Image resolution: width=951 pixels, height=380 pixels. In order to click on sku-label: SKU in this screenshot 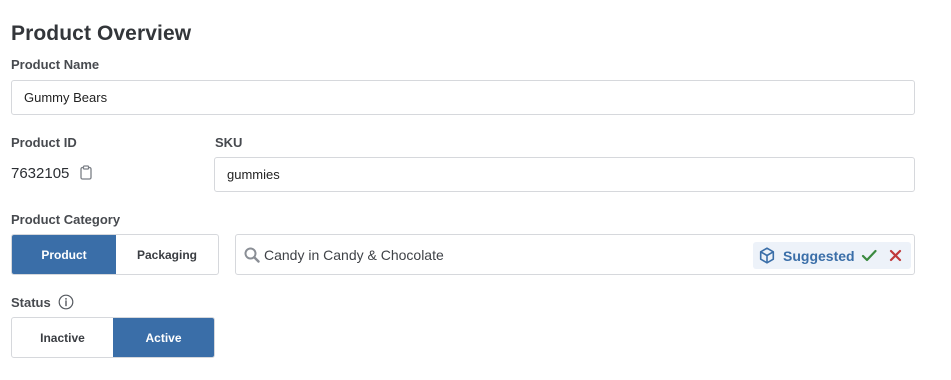, I will do `click(229, 142)`.